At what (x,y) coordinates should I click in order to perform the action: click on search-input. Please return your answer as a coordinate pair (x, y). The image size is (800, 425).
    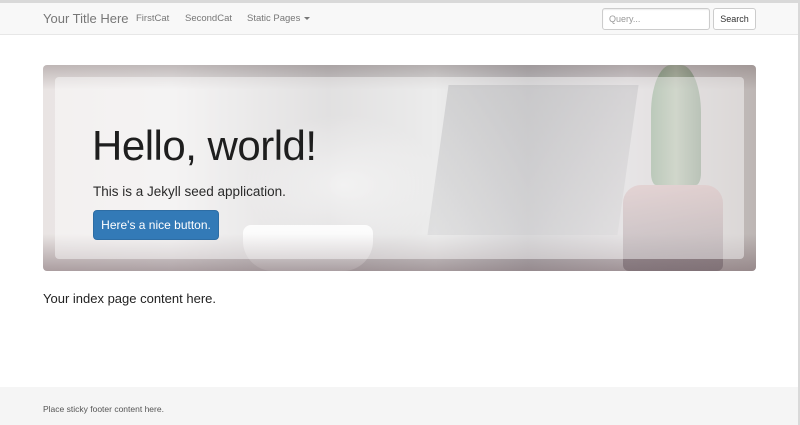
    Looking at the image, I should click on (656, 19).